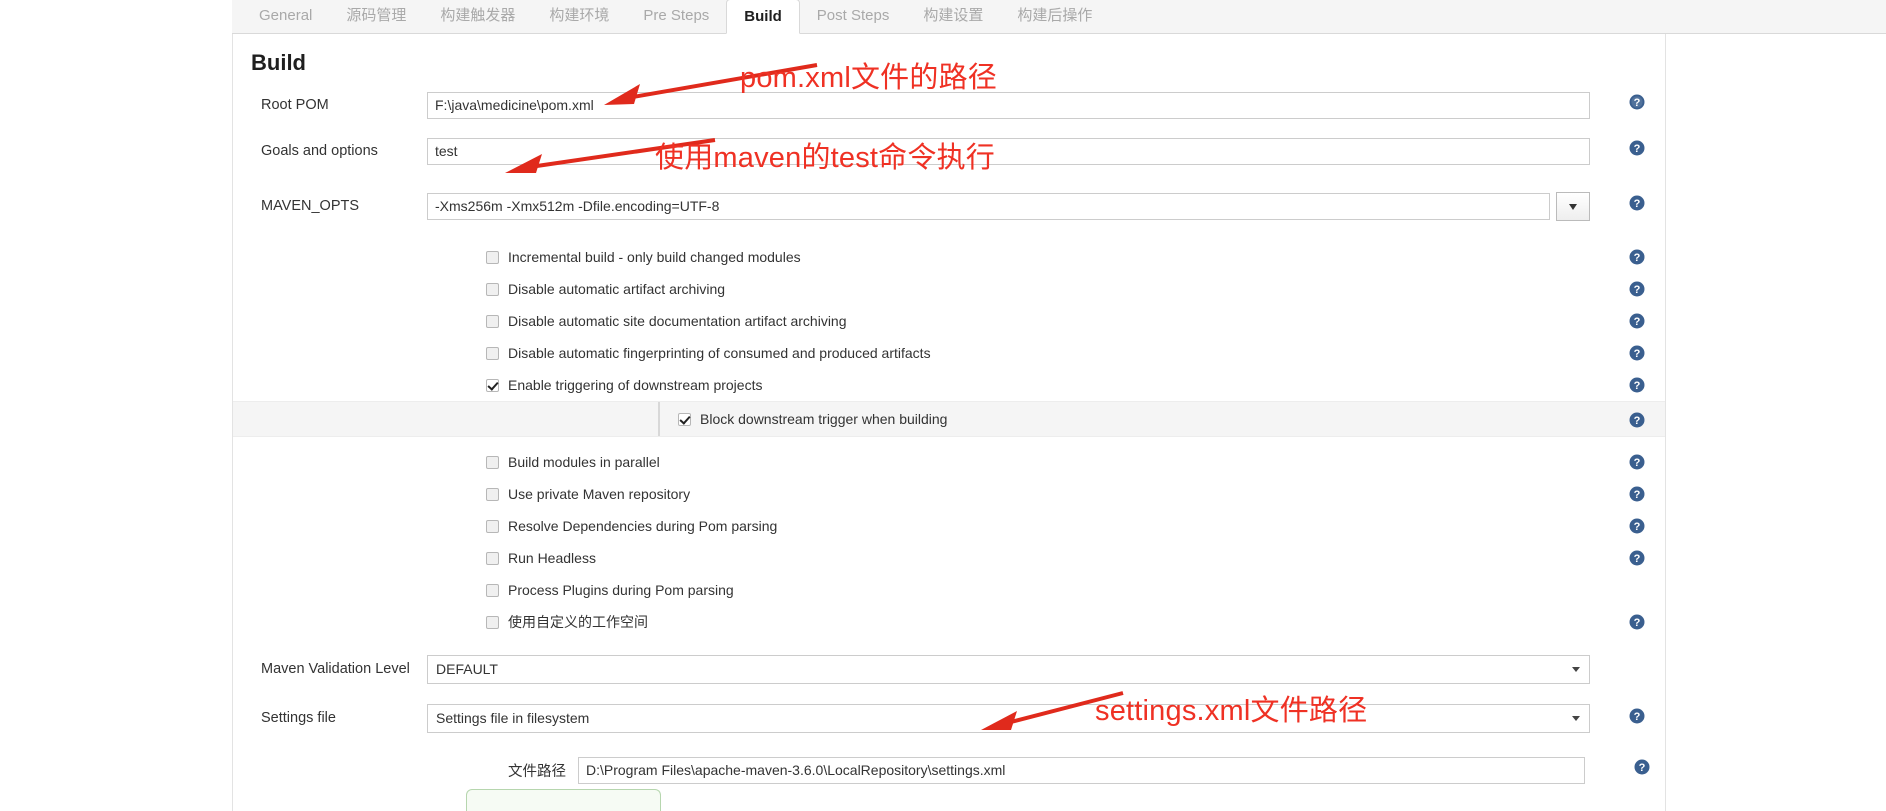 This screenshot has height=811, width=1886. Describe the element at coordinates (949, 622) in the screenshot. I see `checkbox-row-custom-workspace: 使用自定义的工作空间 ?` at that location.